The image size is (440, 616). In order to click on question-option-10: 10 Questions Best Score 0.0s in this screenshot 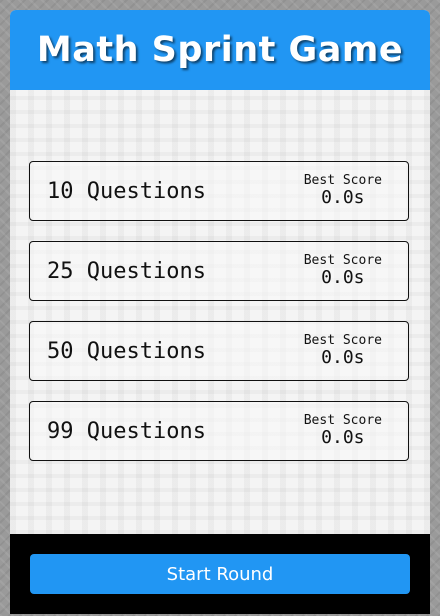, I will do `click(219, 191)`.